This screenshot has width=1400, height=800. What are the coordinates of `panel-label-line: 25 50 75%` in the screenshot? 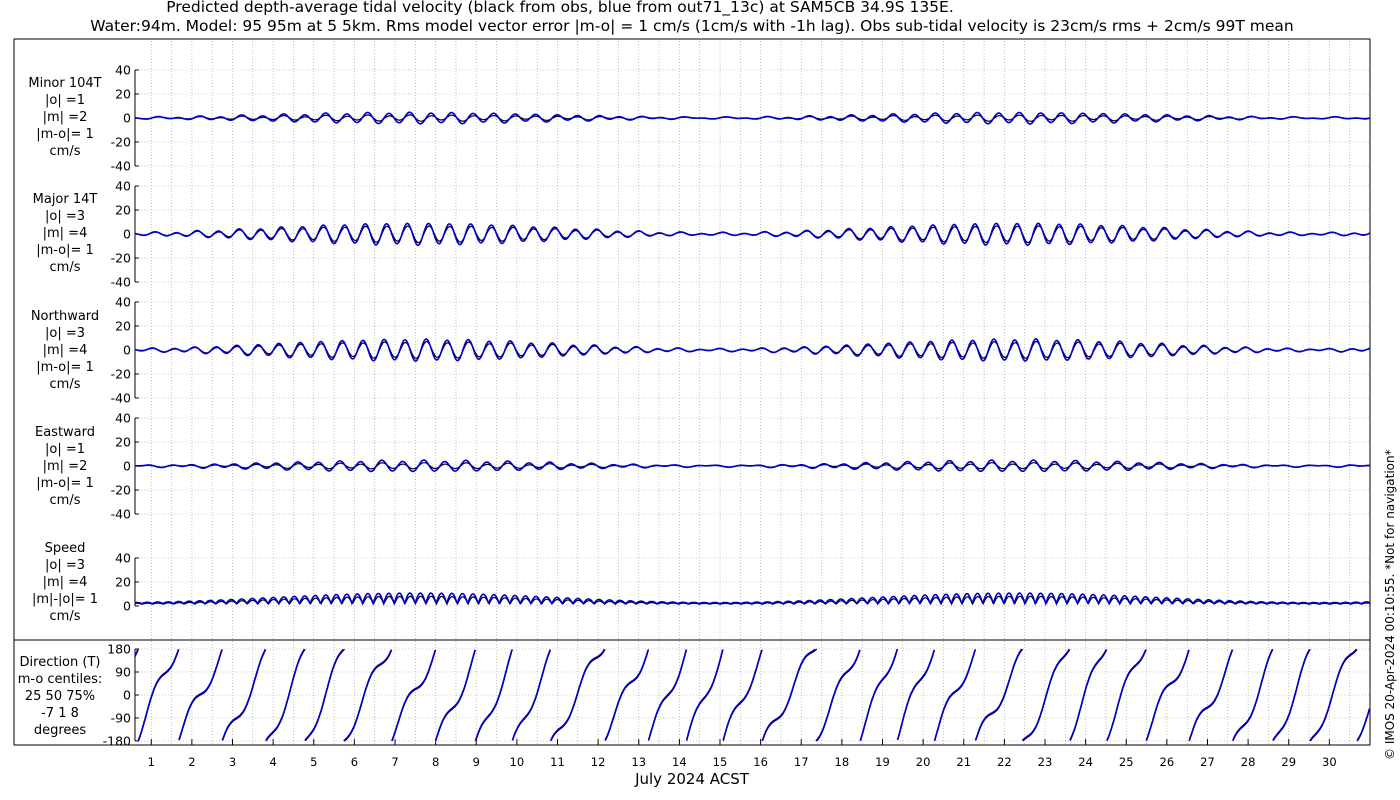 It's located at (60, 696).